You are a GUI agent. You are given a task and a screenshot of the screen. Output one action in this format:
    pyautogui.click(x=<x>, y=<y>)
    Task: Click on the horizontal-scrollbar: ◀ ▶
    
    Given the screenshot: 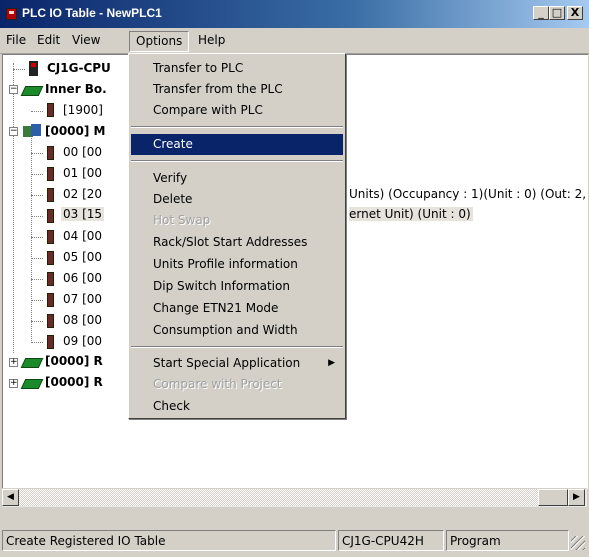 What is the action you would take?
    pyautogui.click(x=294, y=497)
    